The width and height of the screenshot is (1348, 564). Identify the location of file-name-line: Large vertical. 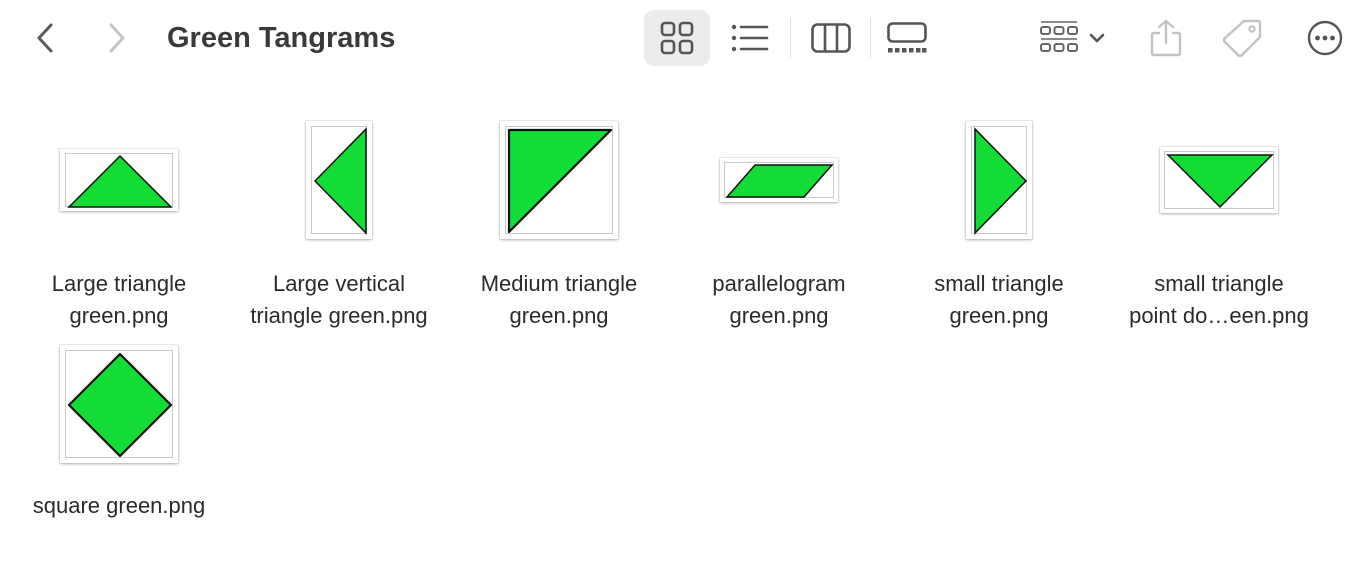
(339, 283).